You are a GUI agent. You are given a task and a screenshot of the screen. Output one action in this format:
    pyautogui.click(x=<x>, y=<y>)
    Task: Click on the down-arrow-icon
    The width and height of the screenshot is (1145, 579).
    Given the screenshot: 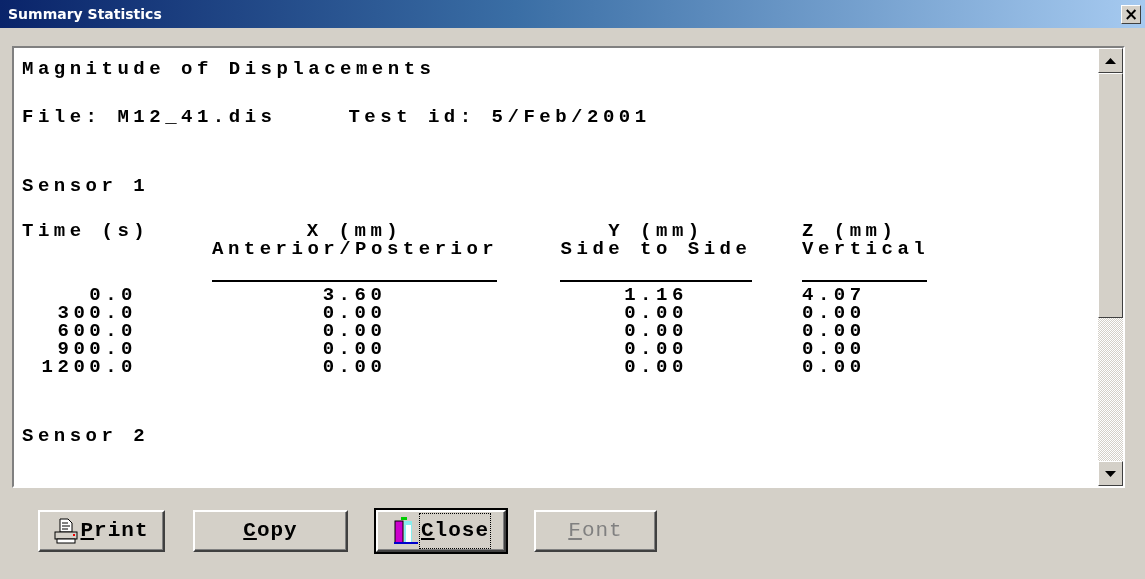 What is the action you would take?
    pyautogui.click(x=1110, y=473)
    